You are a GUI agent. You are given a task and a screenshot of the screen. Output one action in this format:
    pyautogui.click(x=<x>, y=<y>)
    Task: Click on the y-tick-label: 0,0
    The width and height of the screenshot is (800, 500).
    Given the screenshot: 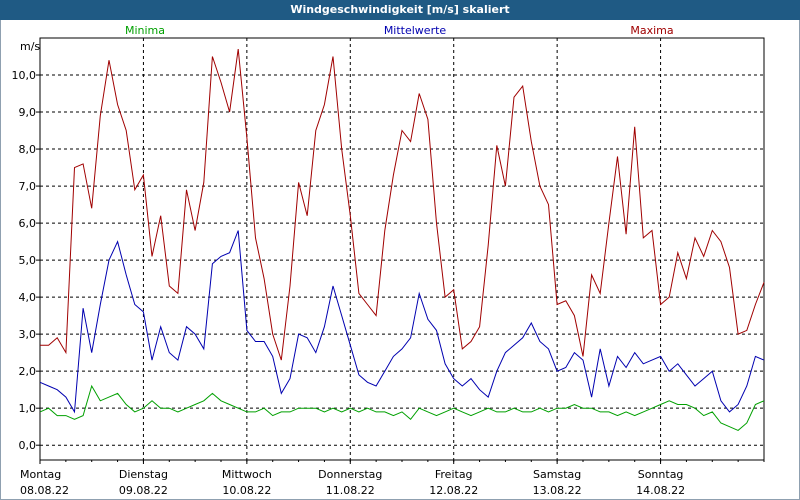 What is the action you would take?
    pyautogui.click(x=28, y=445)
    